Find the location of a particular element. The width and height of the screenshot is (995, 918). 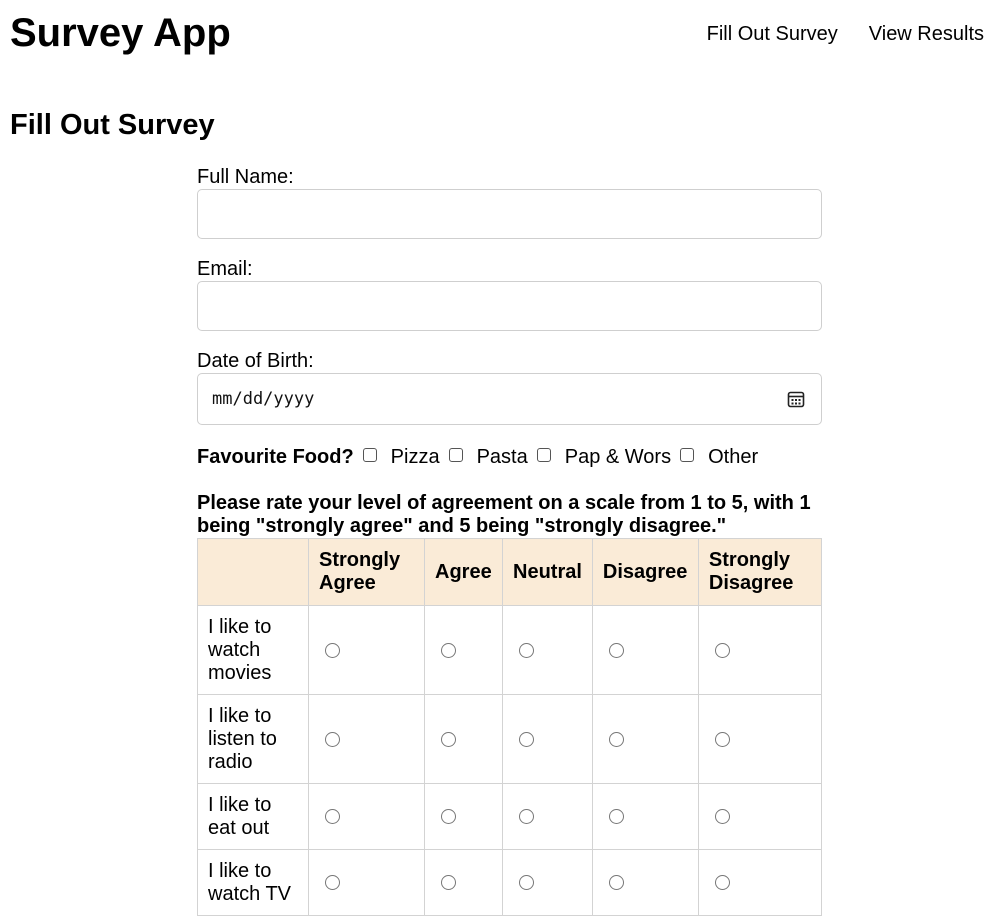

full-name-input is located at coordinates (509, 214).